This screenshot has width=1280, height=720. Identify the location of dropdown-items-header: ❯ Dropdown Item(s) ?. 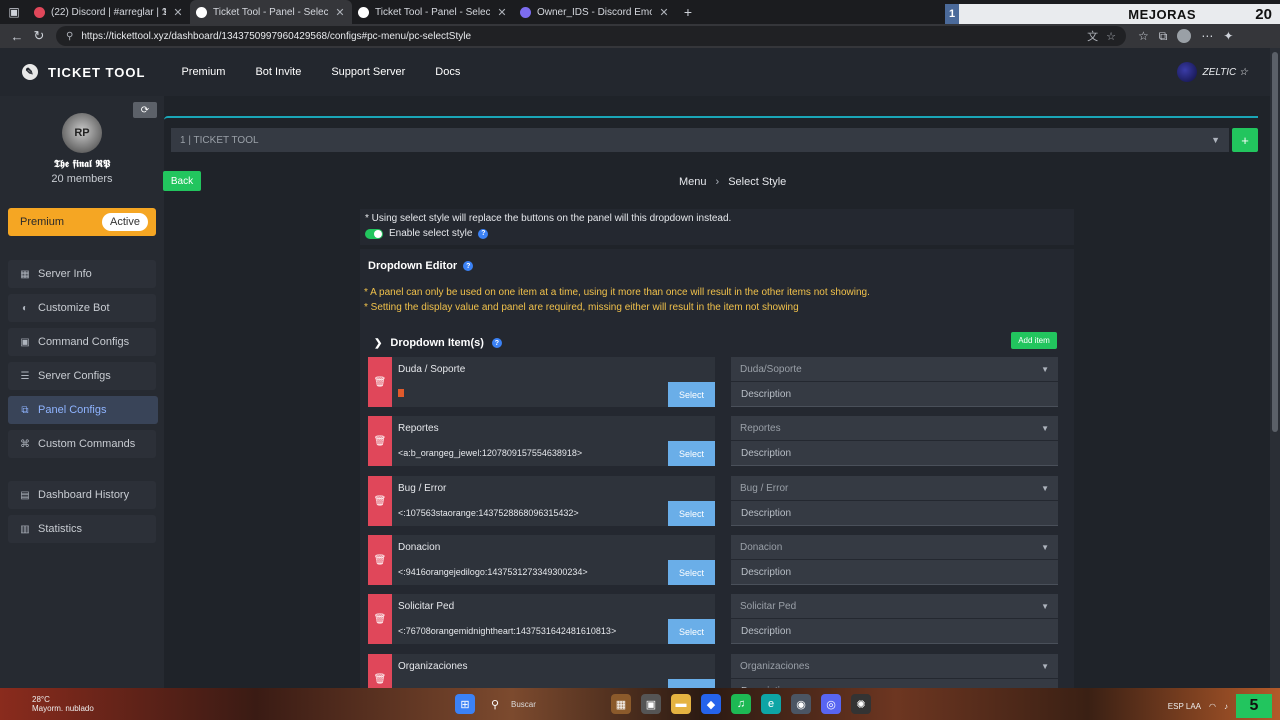
(438, 343).